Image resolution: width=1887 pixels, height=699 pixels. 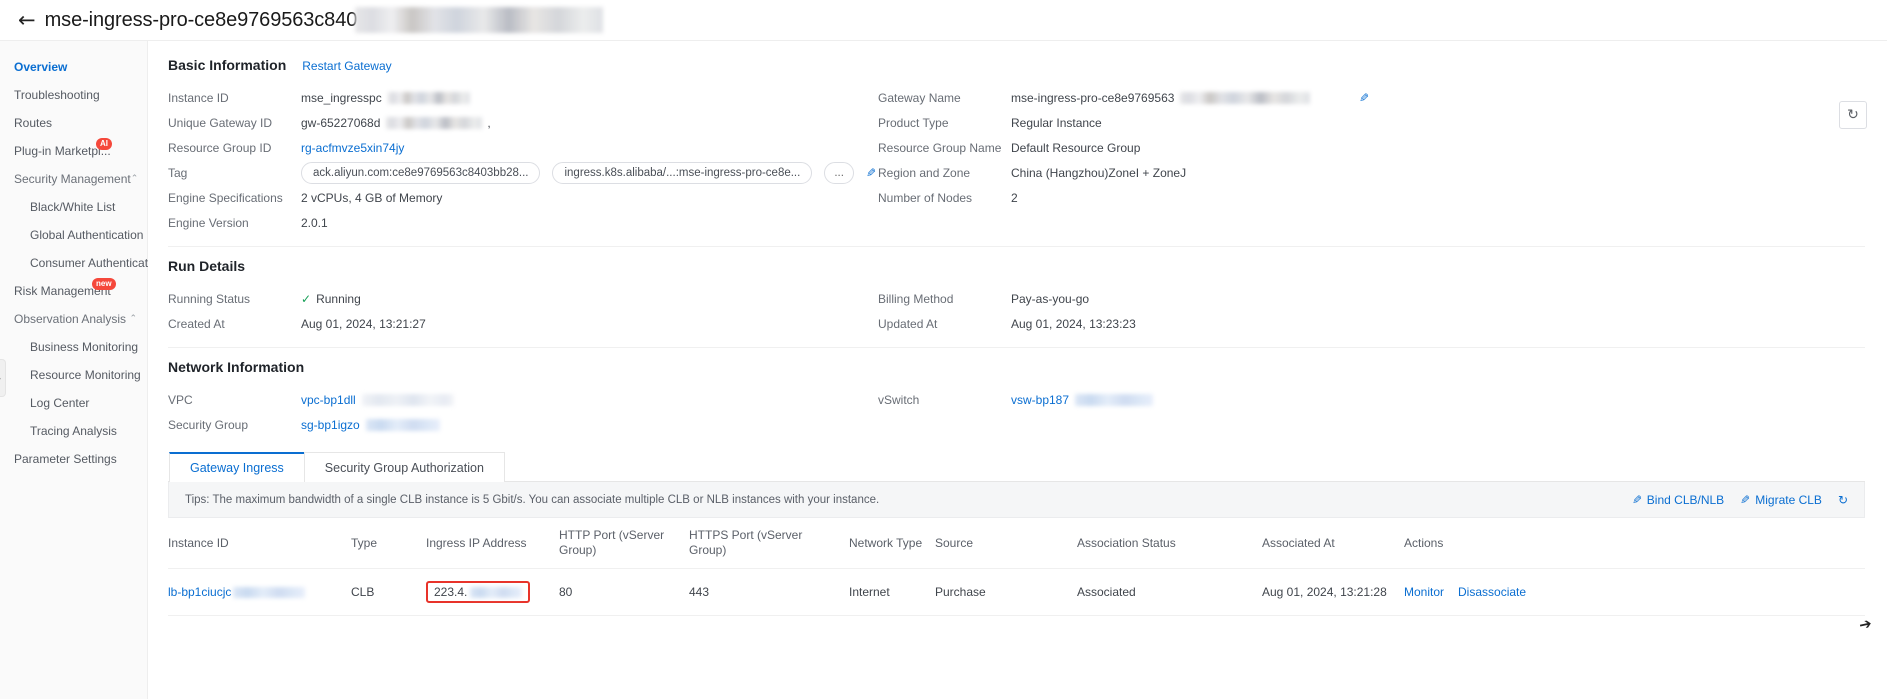 I want to click on action-monitor: Monitor, so click(x=1424, y=592).